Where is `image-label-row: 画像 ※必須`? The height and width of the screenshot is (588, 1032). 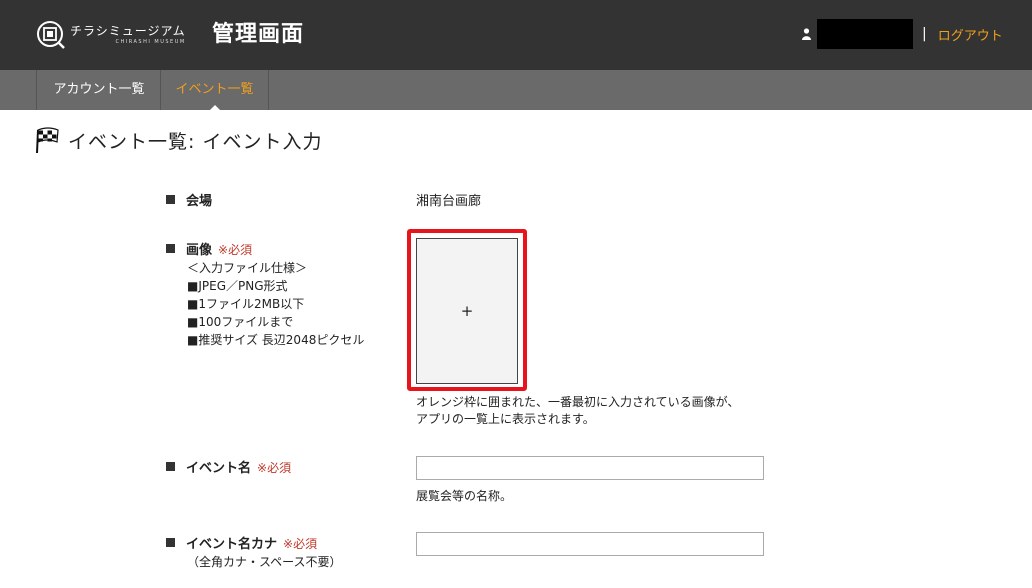
image-label-row: 画像 ※必須 is located at coordinates (209, 248).